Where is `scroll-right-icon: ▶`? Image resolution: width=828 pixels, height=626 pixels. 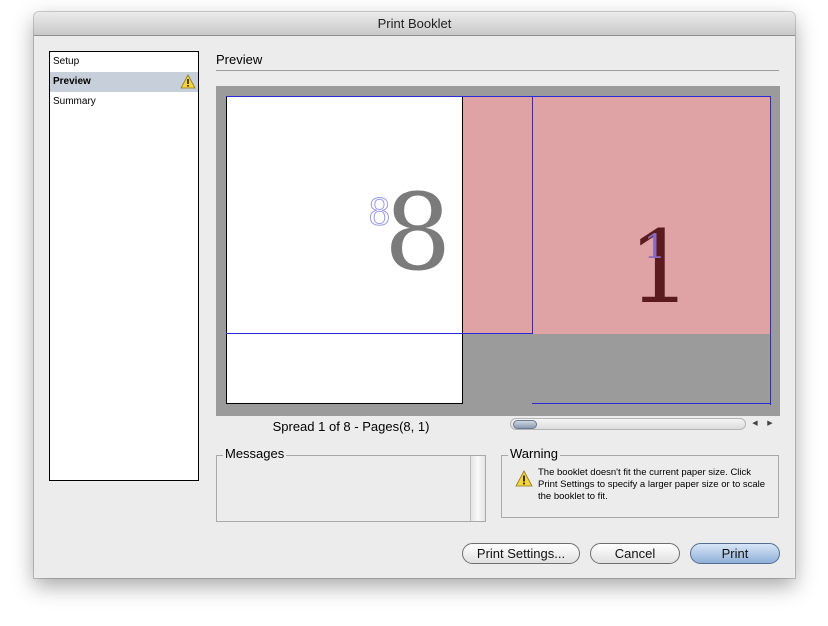 scroll-right-icon: ▶ is located at coordinates (770, 424).